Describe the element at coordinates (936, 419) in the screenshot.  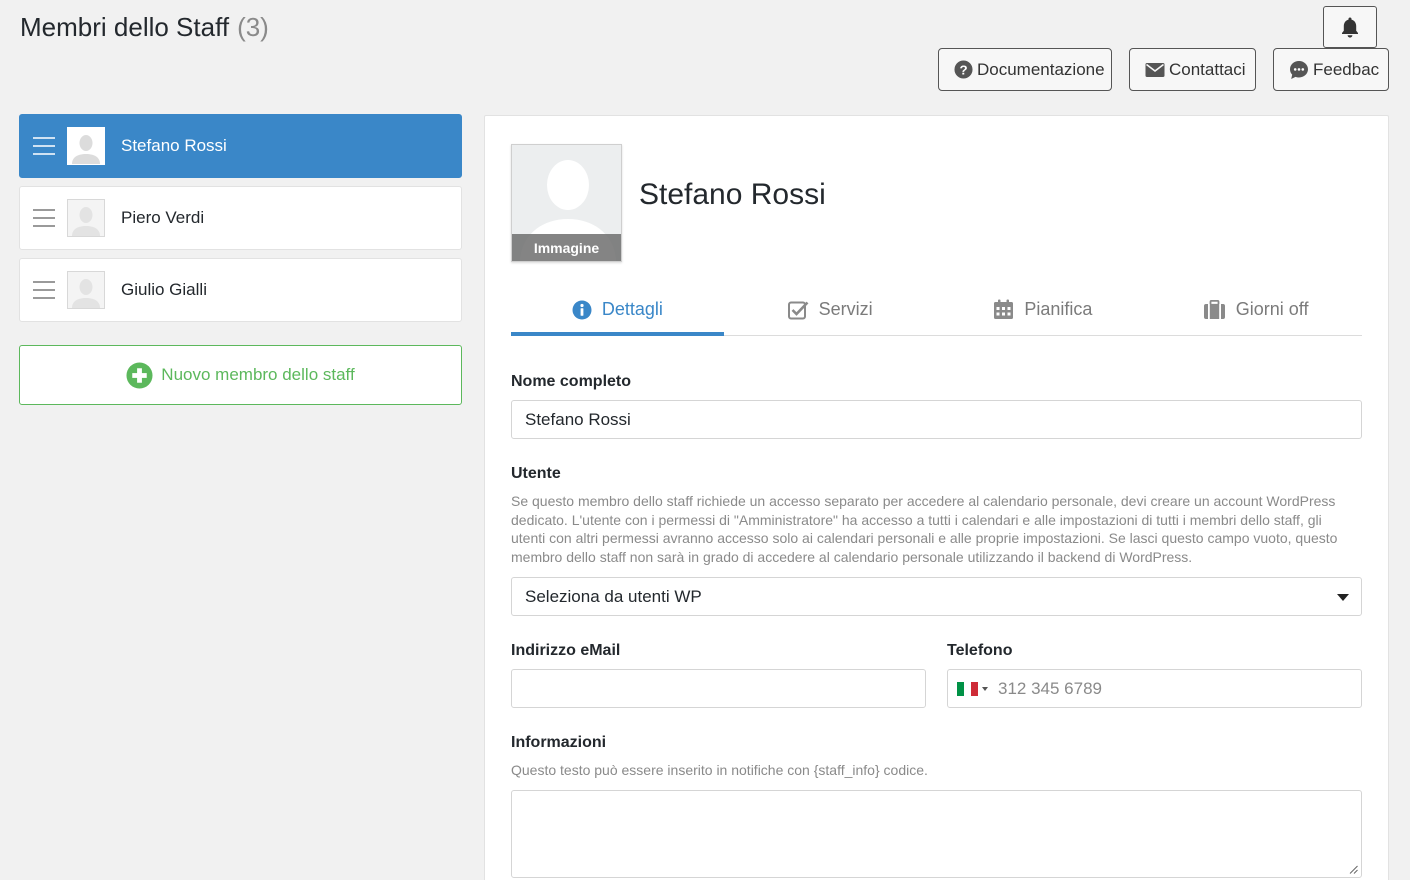
I see `full-name-input: Stefano Rossi` at that location.